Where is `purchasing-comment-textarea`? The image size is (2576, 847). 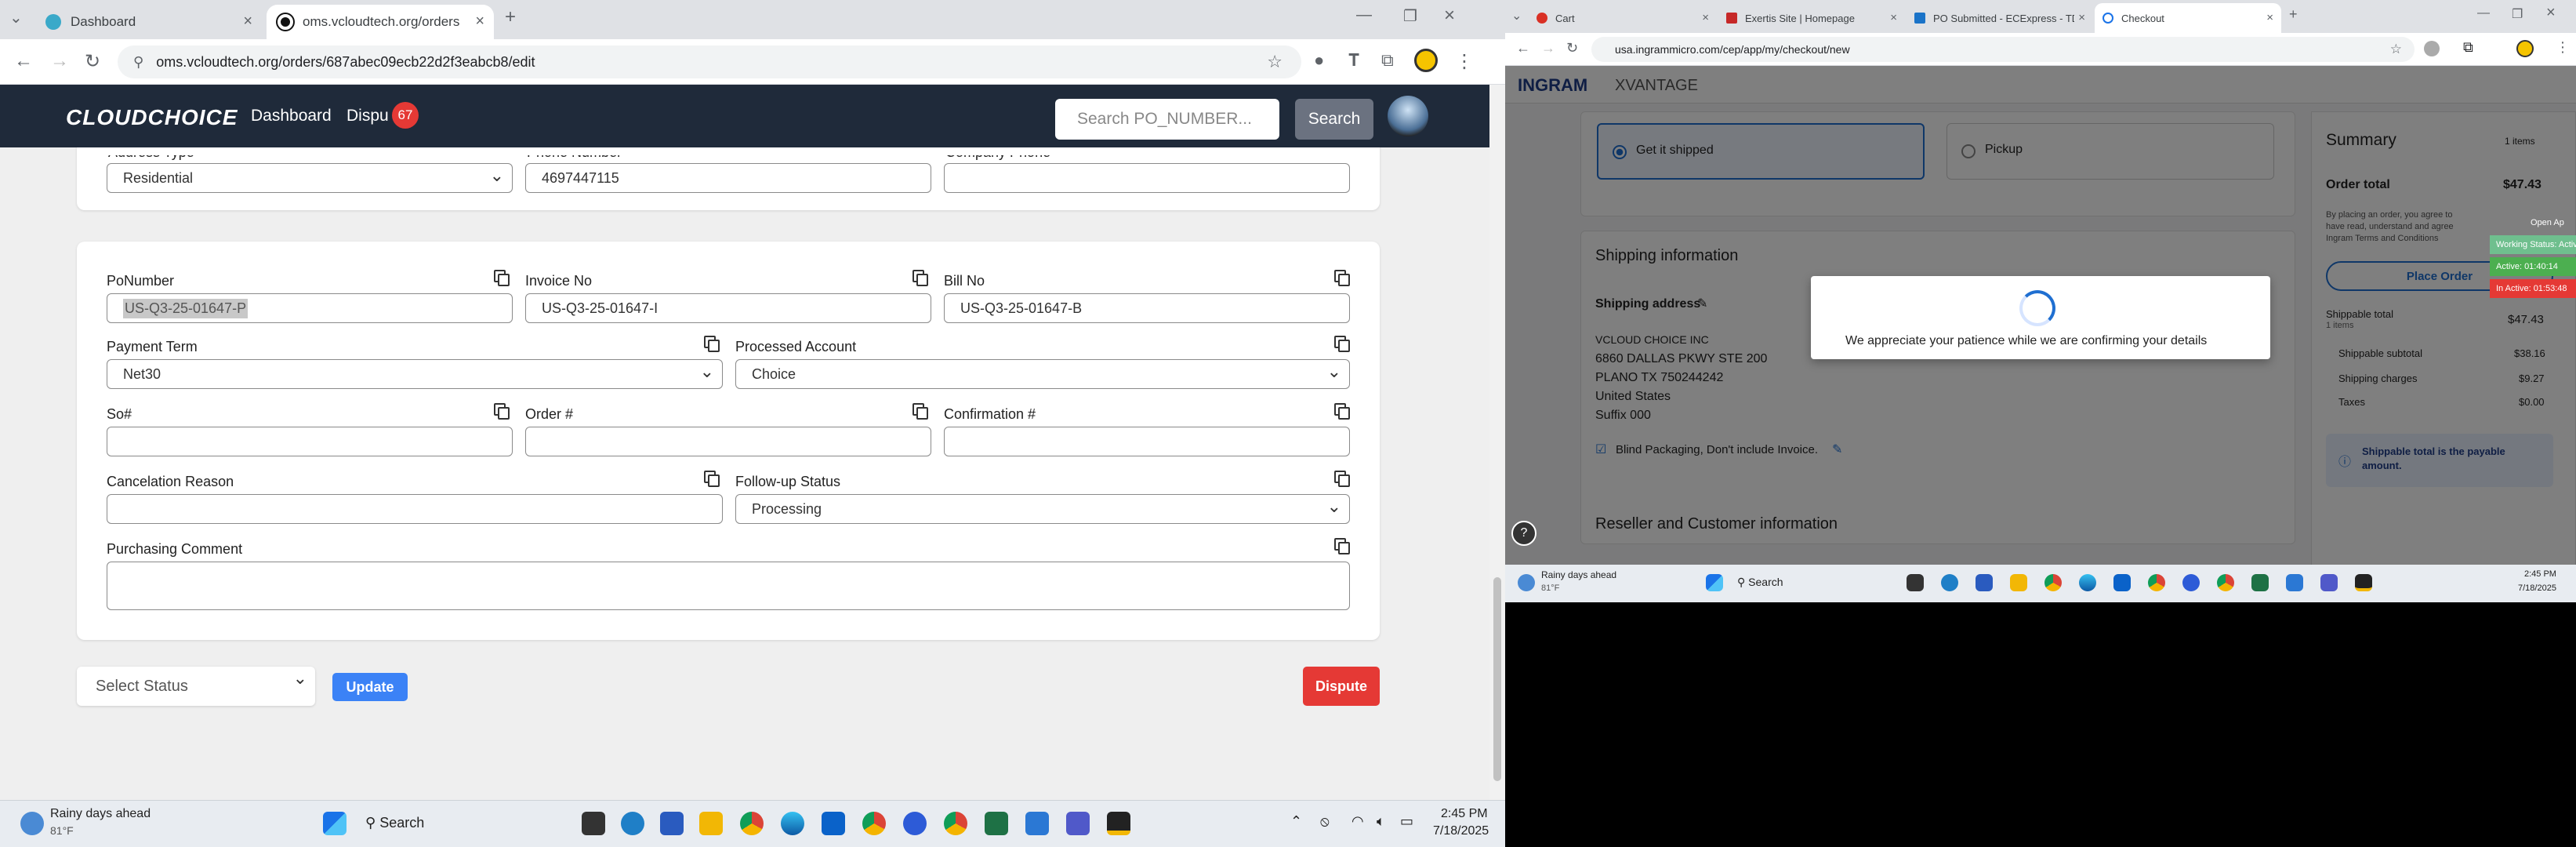 purchasing-comment-textarea is located at coordinates (728, 586).